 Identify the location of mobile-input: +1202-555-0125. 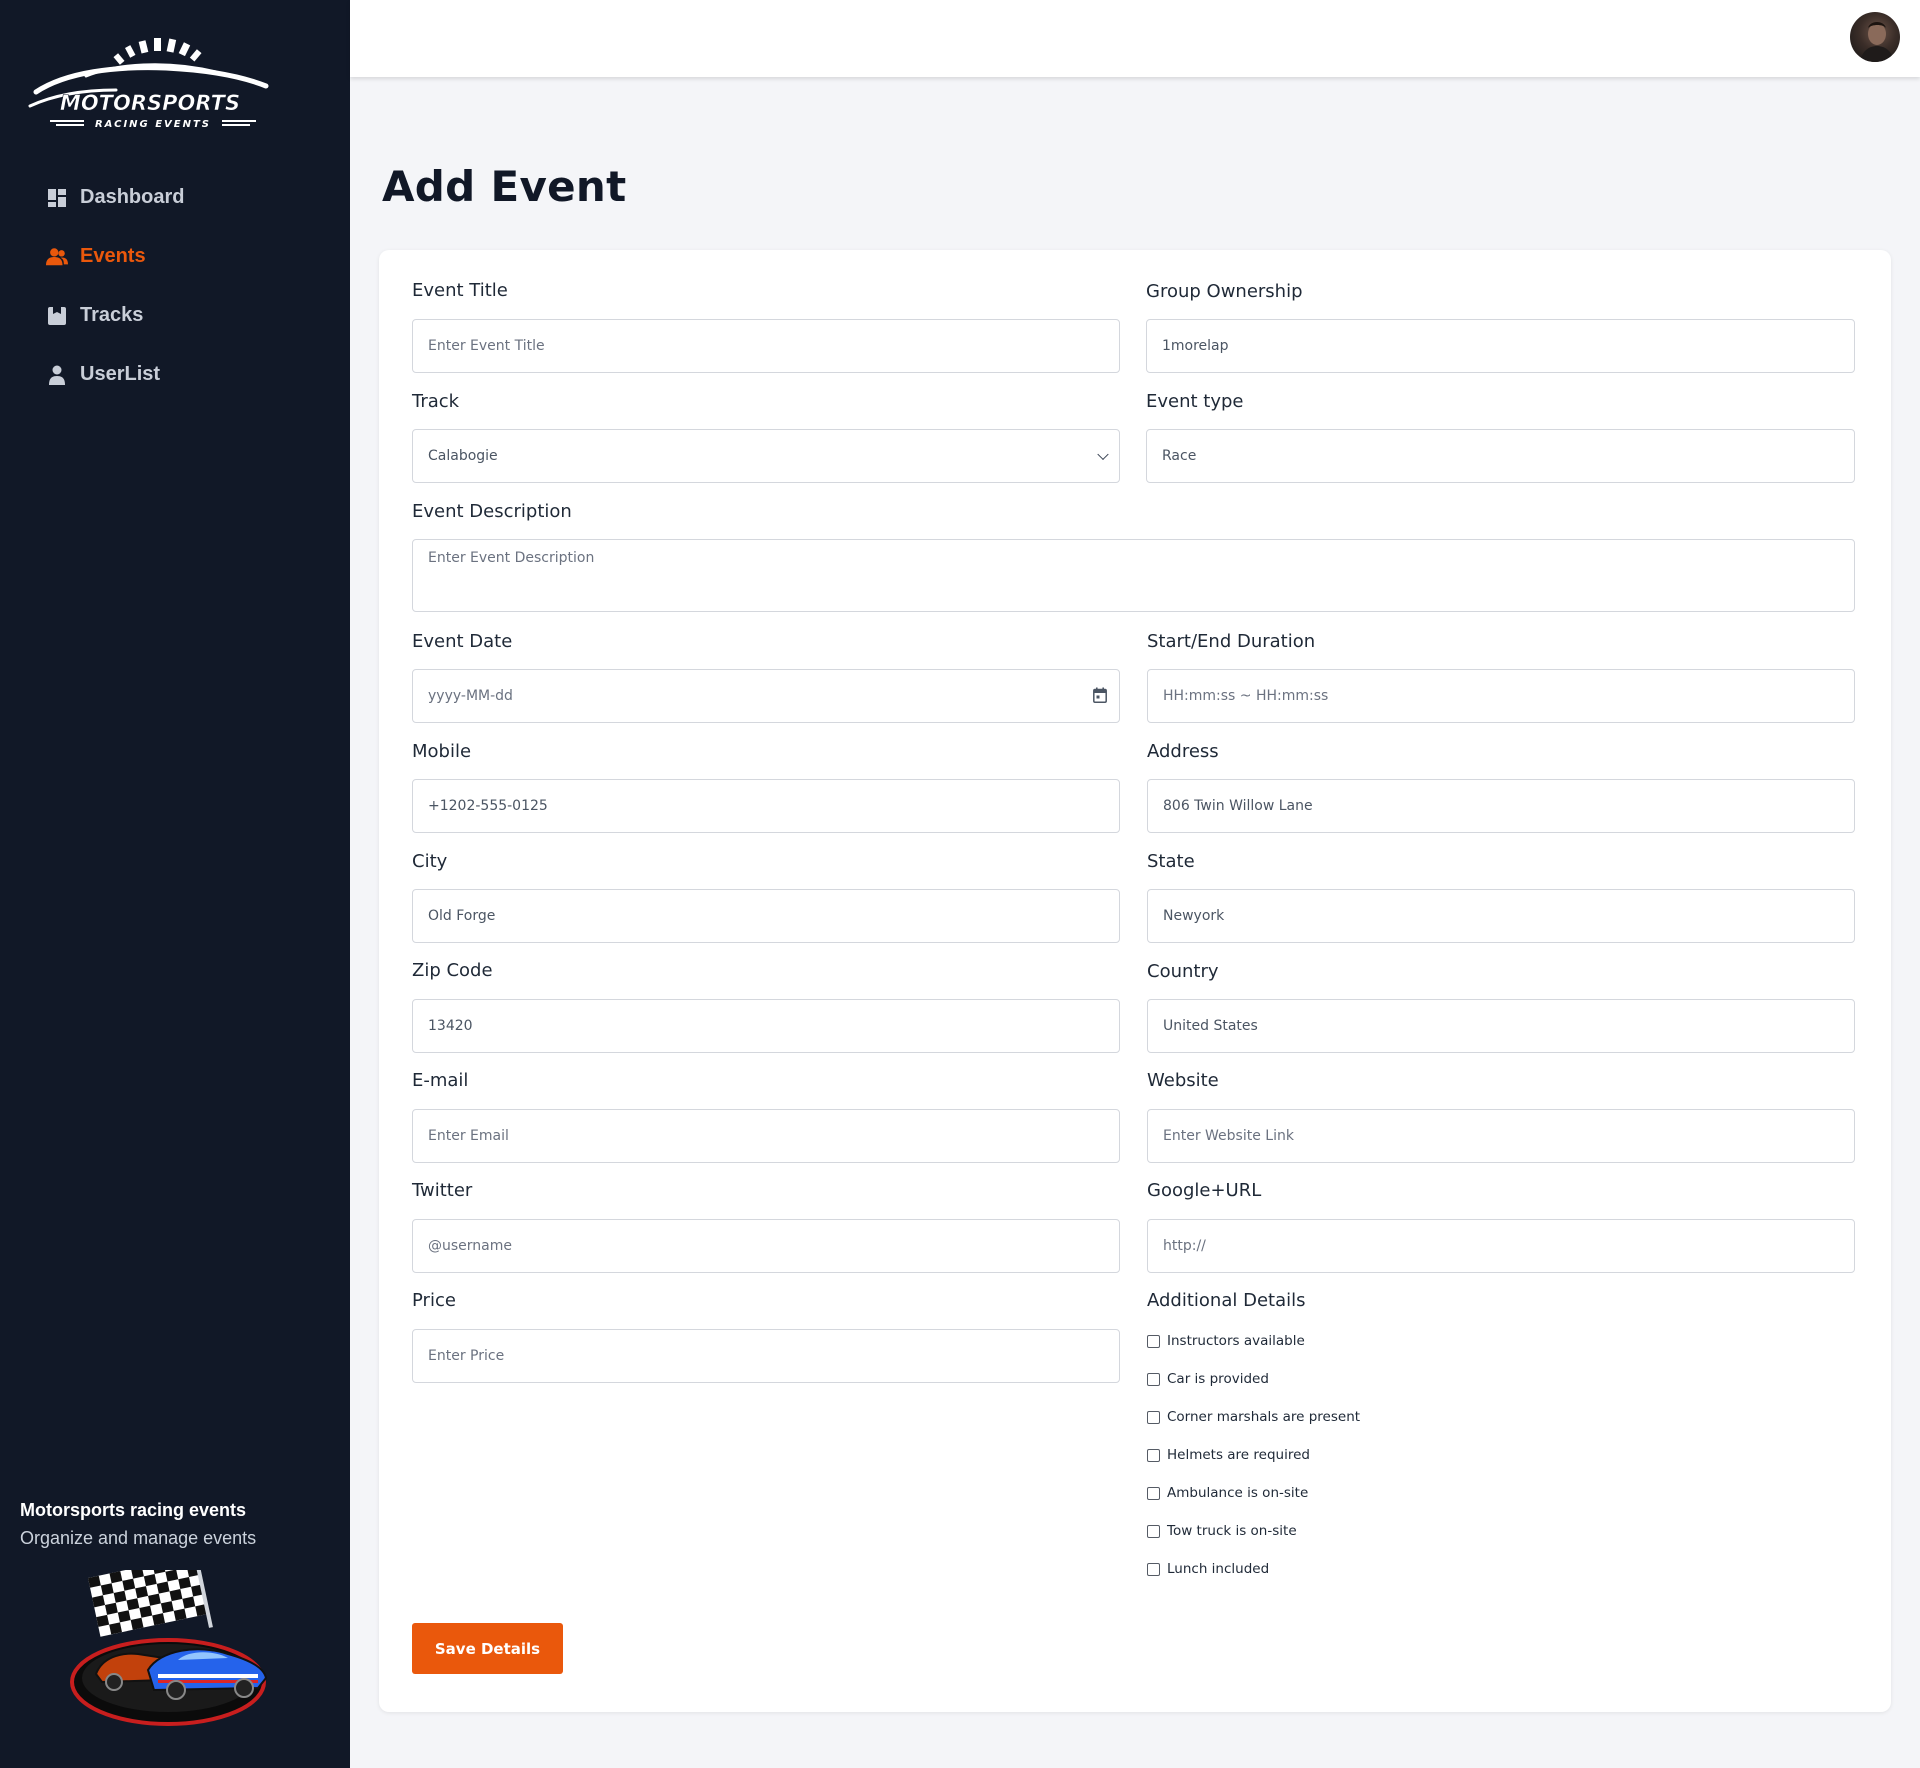
(766, 806).